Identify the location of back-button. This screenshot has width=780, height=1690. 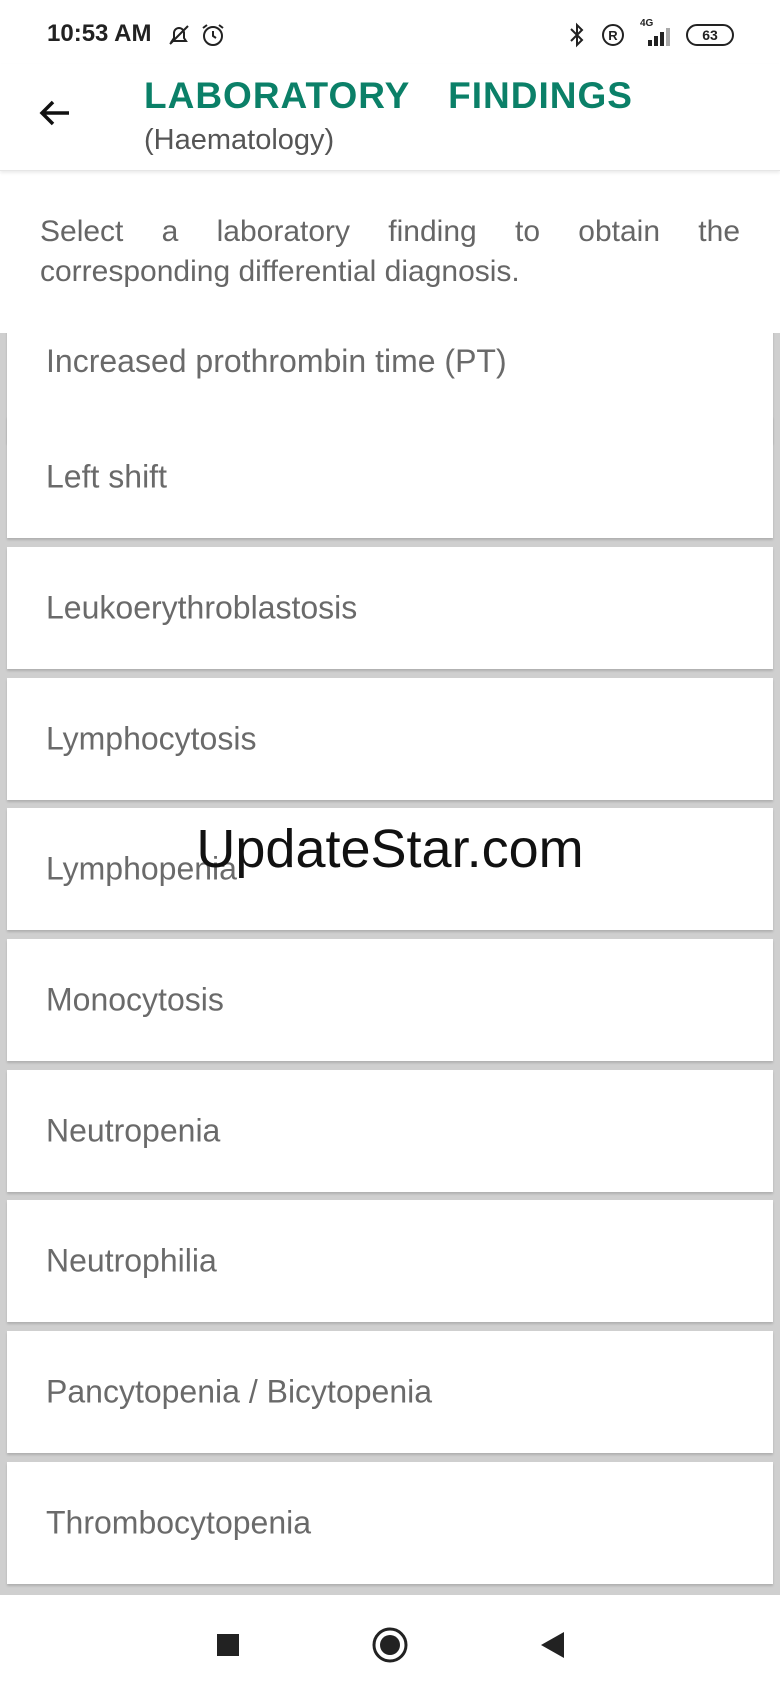
(55, 113).